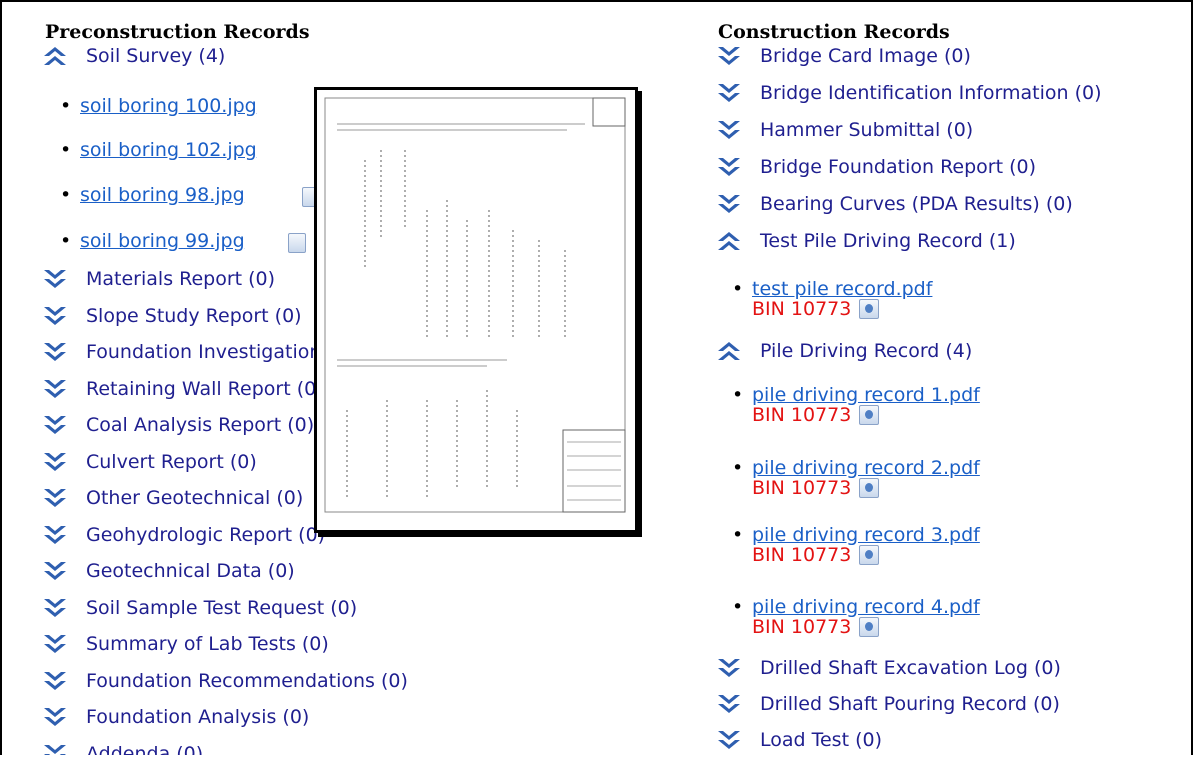  What do you see at coordinates (866, 535) in the screenshot?
I see `file-link: pile driving record 3.pdf` at bounding box center [866, 535].